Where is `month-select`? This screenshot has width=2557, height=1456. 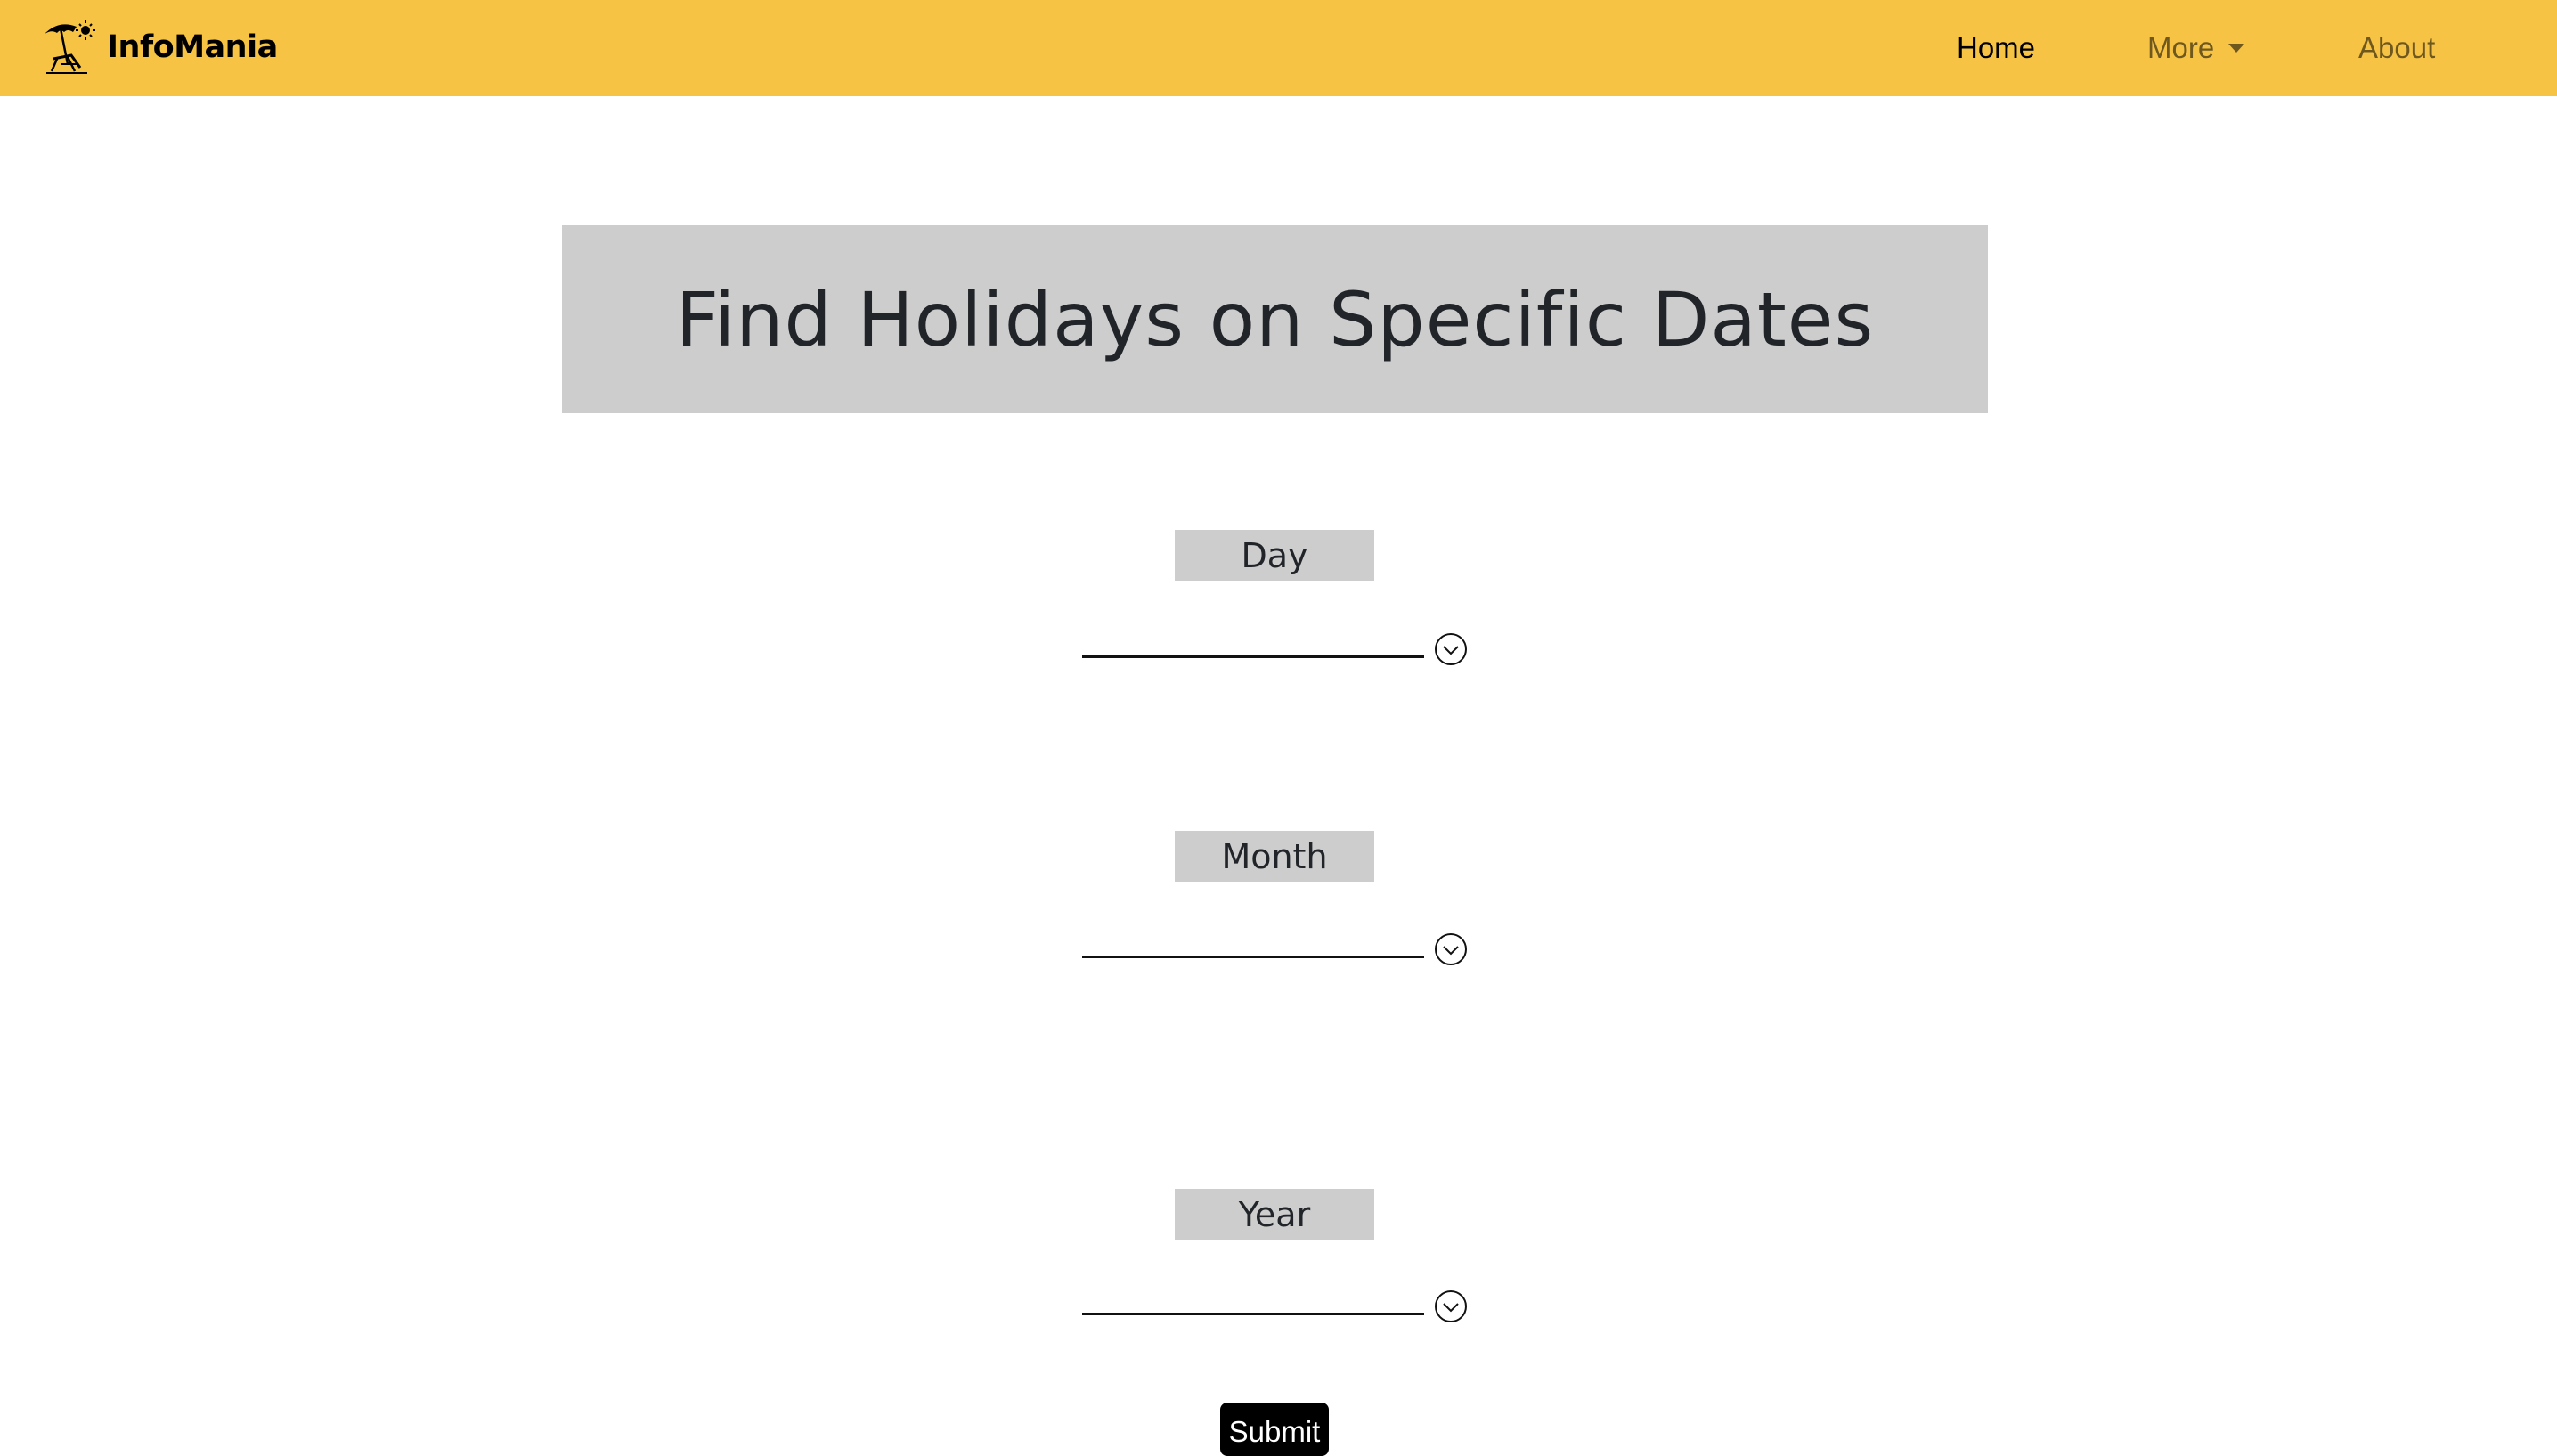 month-select is located at coordinates (1253, 957).